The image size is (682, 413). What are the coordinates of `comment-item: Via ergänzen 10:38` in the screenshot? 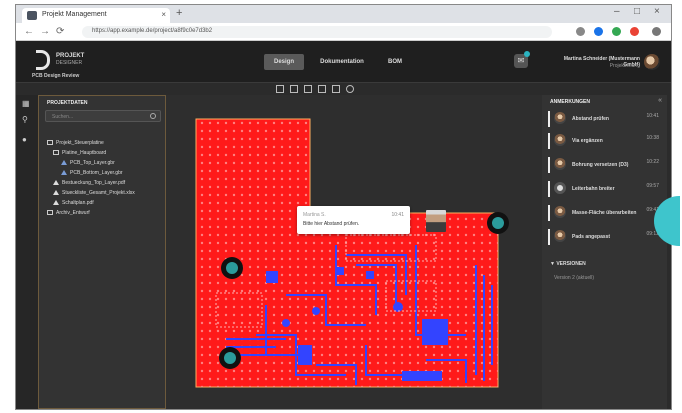 It's located at (605, 141).